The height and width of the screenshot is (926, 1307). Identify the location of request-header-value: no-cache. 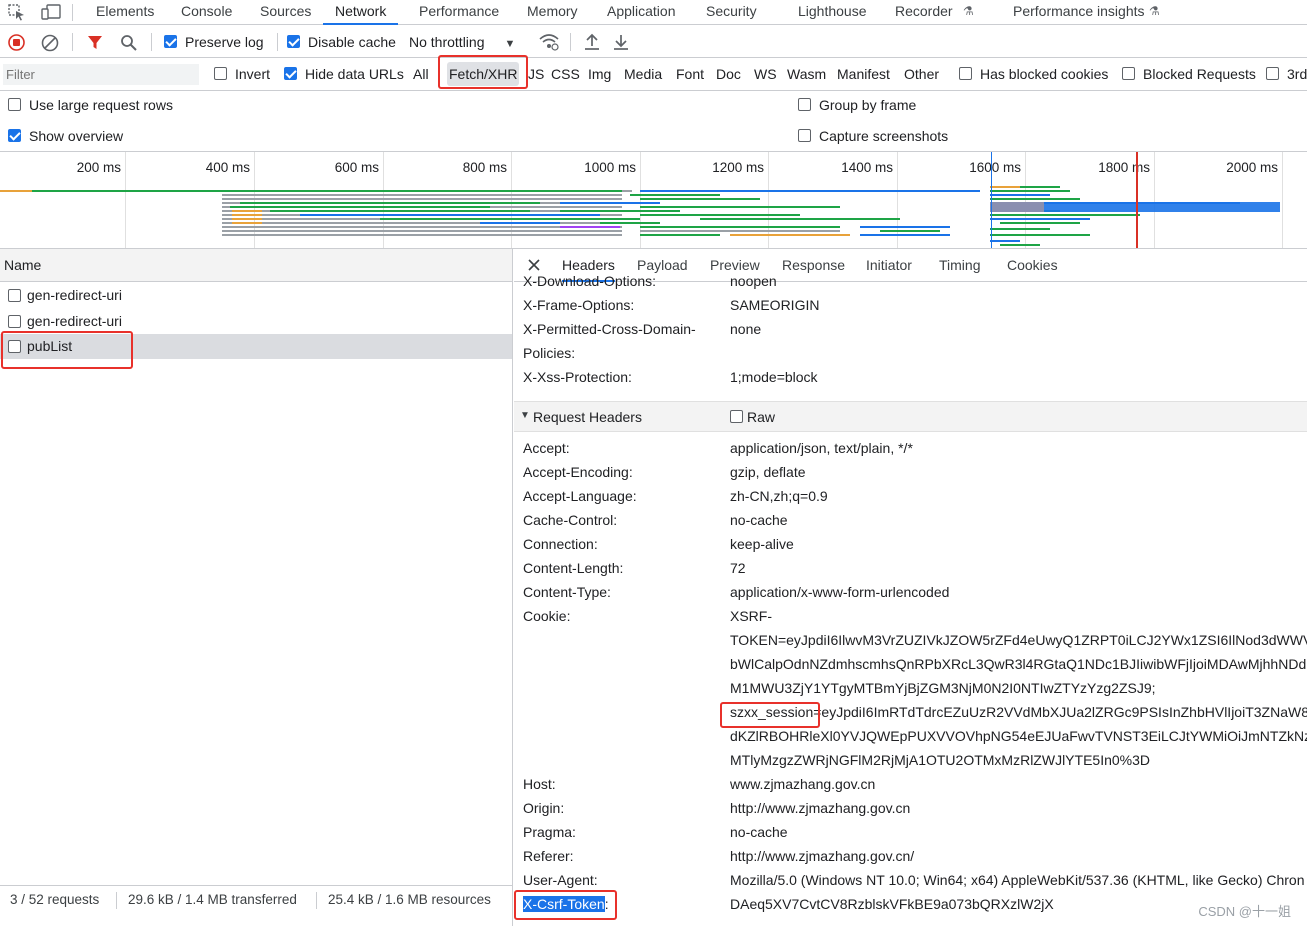
(759, 832).